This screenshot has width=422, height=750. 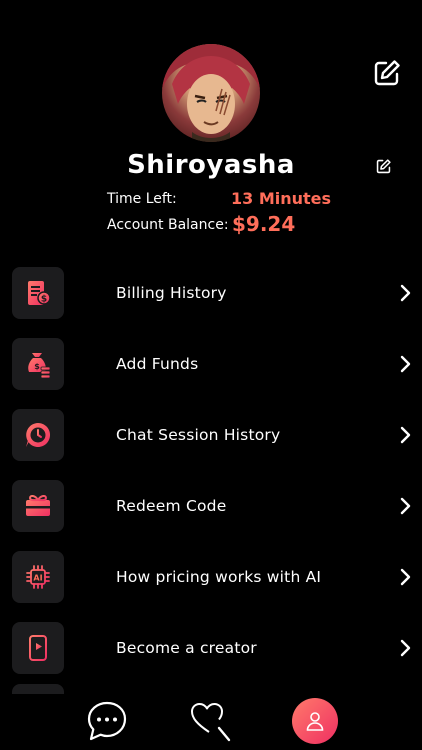 I want to click on edit-username-icon, so click(x=383, y=166).